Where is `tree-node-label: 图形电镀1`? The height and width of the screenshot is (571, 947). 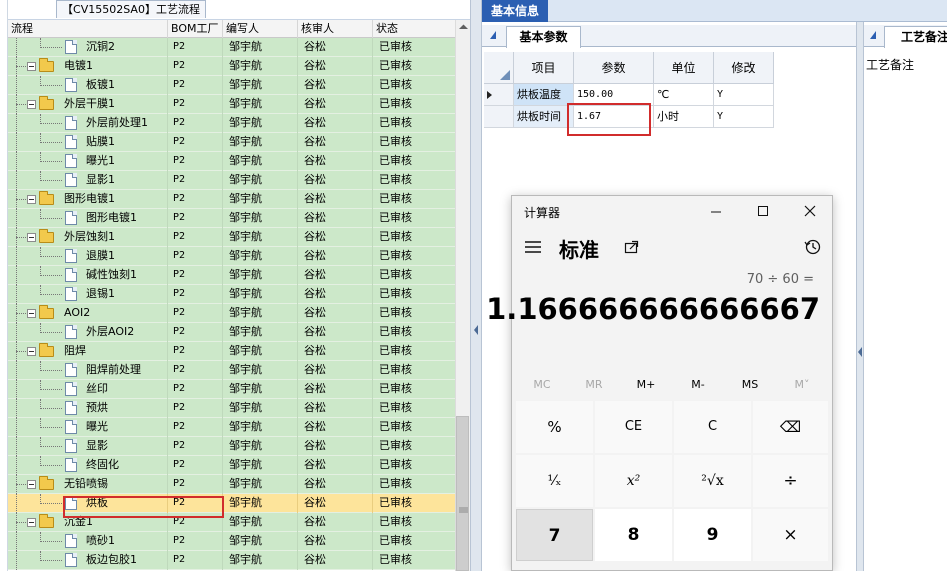 tree-node-label: 图形电镀1 is located at coordinates (111, 218).